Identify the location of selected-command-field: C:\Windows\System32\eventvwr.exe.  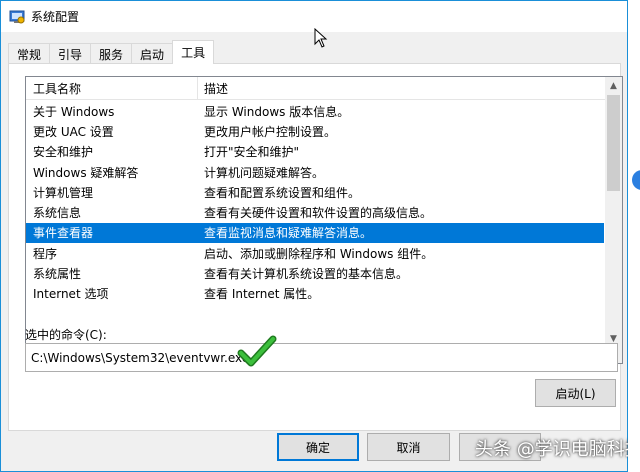
(321, 357).